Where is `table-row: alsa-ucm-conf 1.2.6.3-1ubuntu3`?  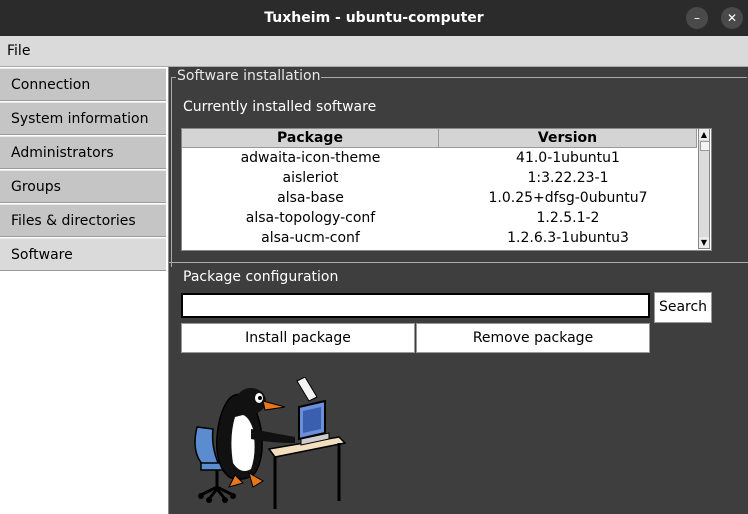 table-row: alsa-ucm-conf 1.2.6.3-1ubuntu3 is located at coordinates (439, 238).